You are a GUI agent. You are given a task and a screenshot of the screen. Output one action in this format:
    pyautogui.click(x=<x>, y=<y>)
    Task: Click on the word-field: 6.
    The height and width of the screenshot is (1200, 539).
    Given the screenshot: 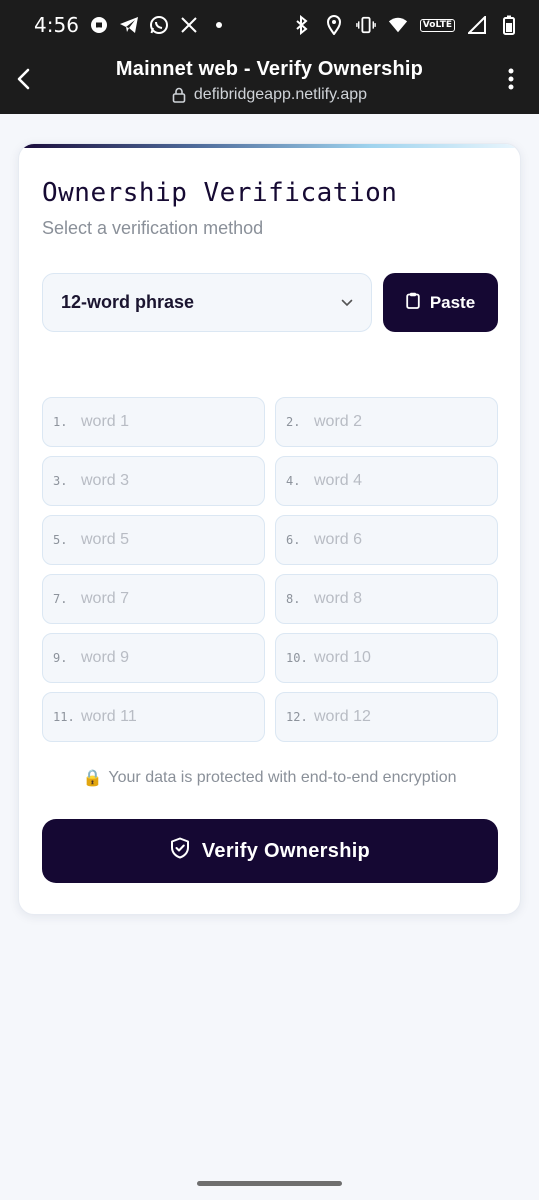 What is the action you would take?
    pyautogui.click(x=386, y=540)
    